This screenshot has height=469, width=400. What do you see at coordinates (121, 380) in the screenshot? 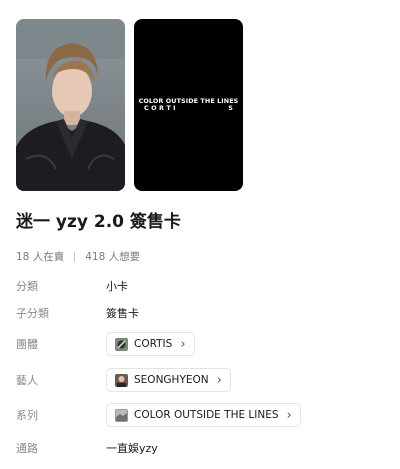
I see `artist-avatar-icon` at bounding box center [121, 380].